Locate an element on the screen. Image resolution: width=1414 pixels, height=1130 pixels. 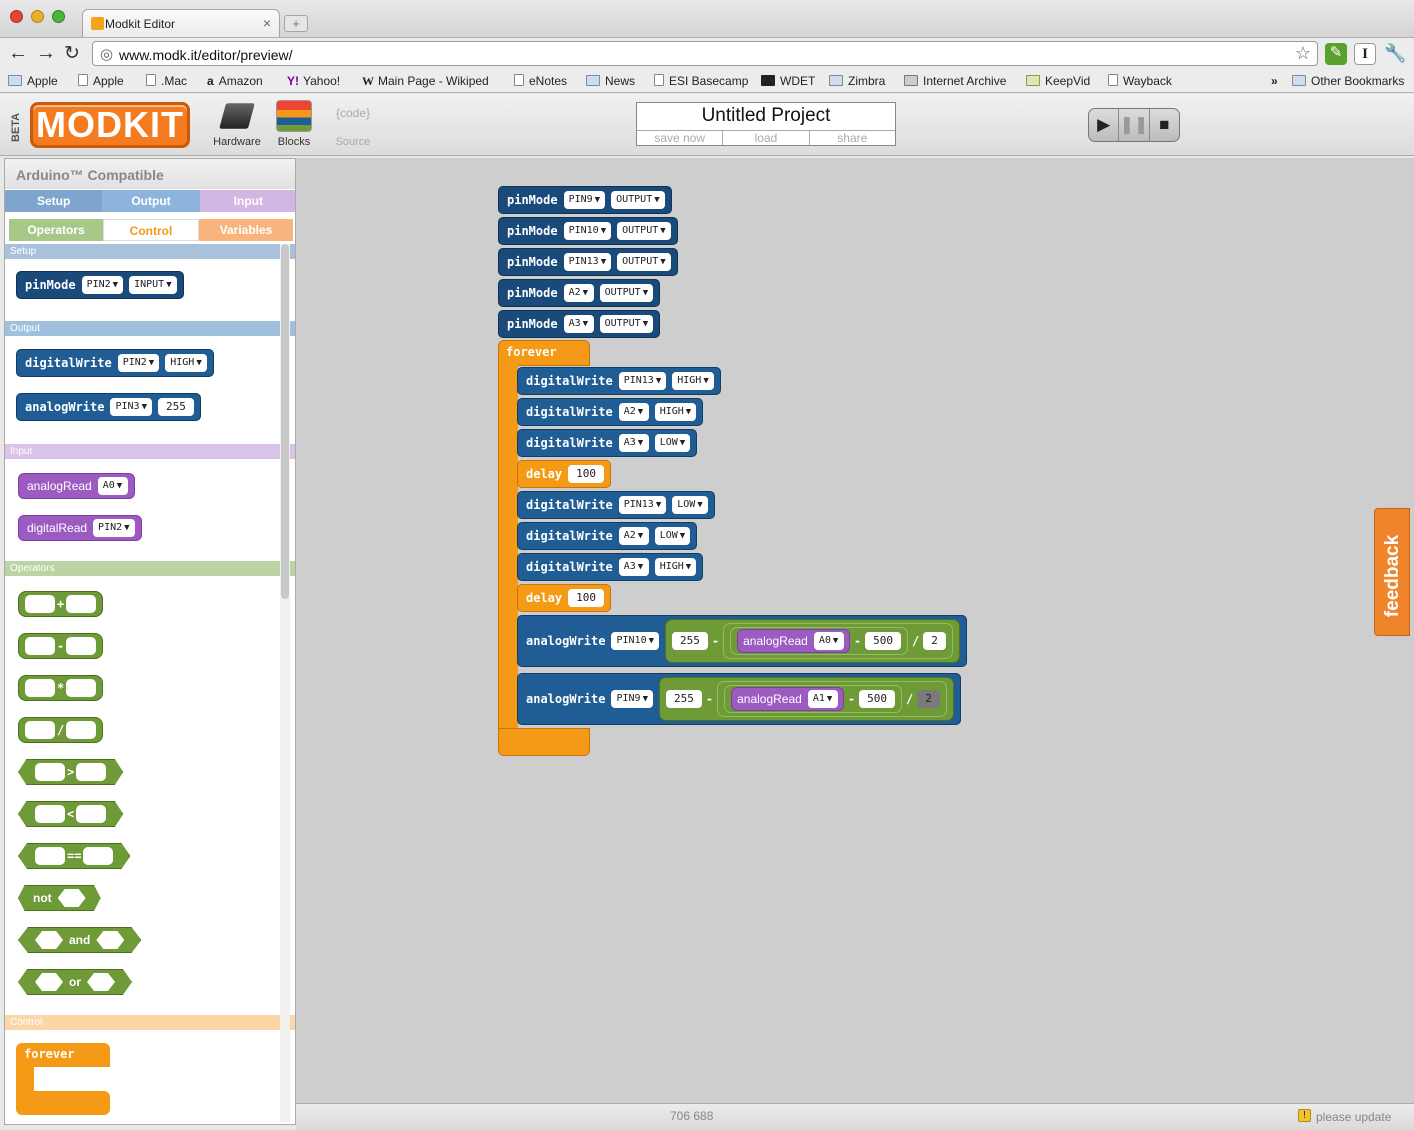
evernote-extension-icon: ✎ is located at coordinates (1336, 54).